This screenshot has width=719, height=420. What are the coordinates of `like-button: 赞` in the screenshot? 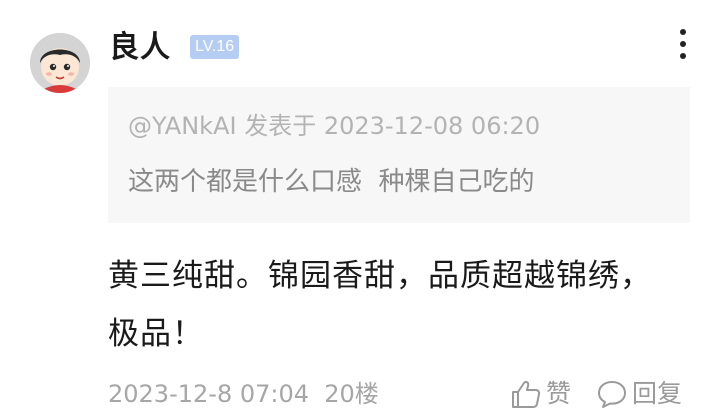 It's located at (540, 394).